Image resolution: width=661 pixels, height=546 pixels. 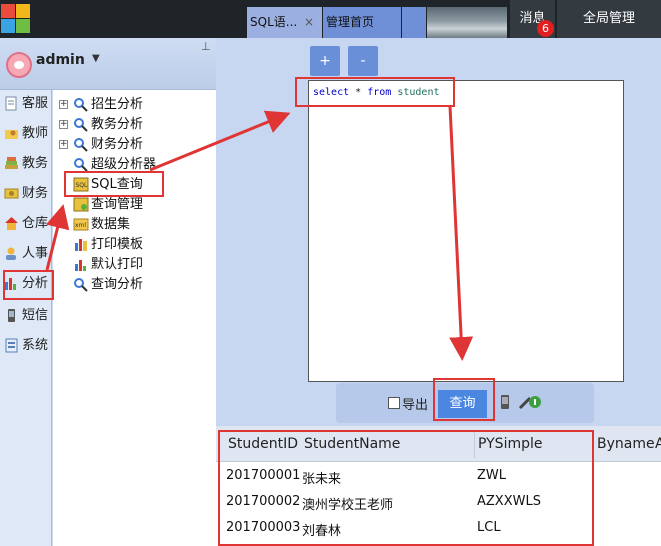 I want to click on global-label: 全局管理, so click(x=608, y=18).